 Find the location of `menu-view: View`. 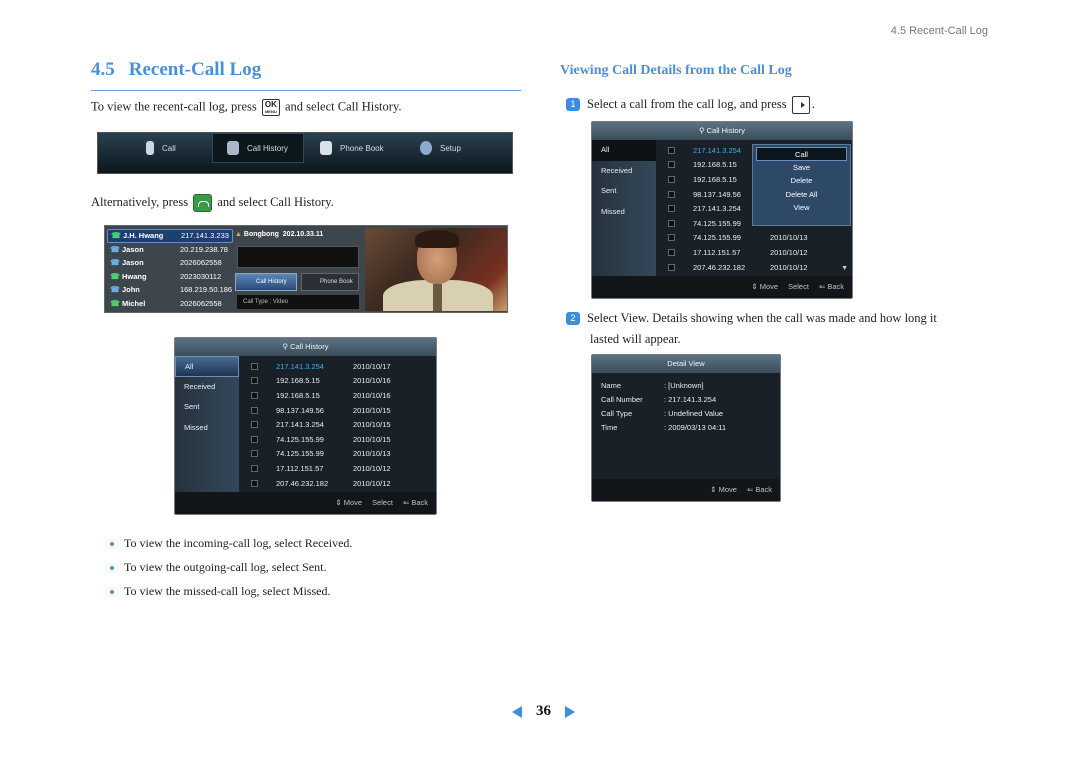

menu-view: View is located at coordinates (801, 208).